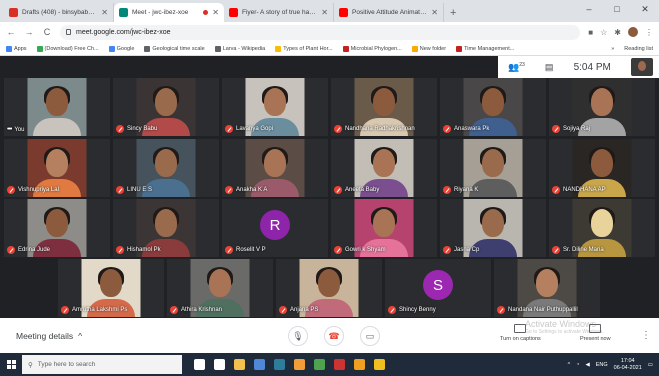 Image resolution: width=659 pixels, height=376 pixels. Describe the element at coordinates (166, 107) in the screenshot. I see `participant-tile: Sincy Babu` at that location.